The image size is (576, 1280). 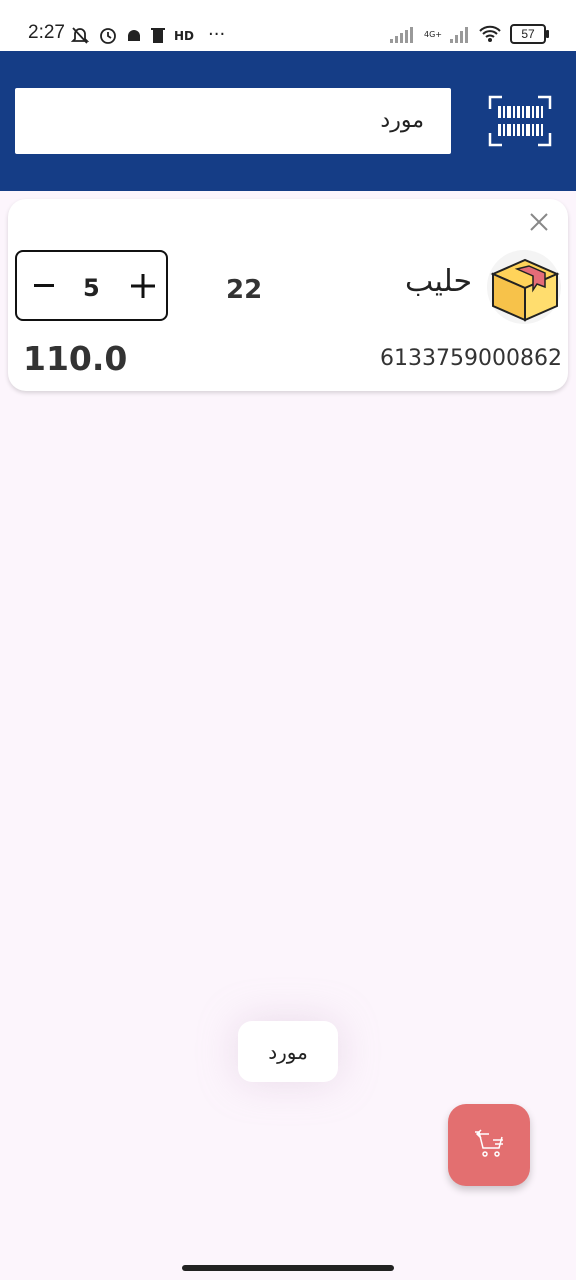 What do you see at coordinates (469, 34) in the screenshot?
I see `status-right-icons: 4G+ 57` at bounding box center [469, 34].